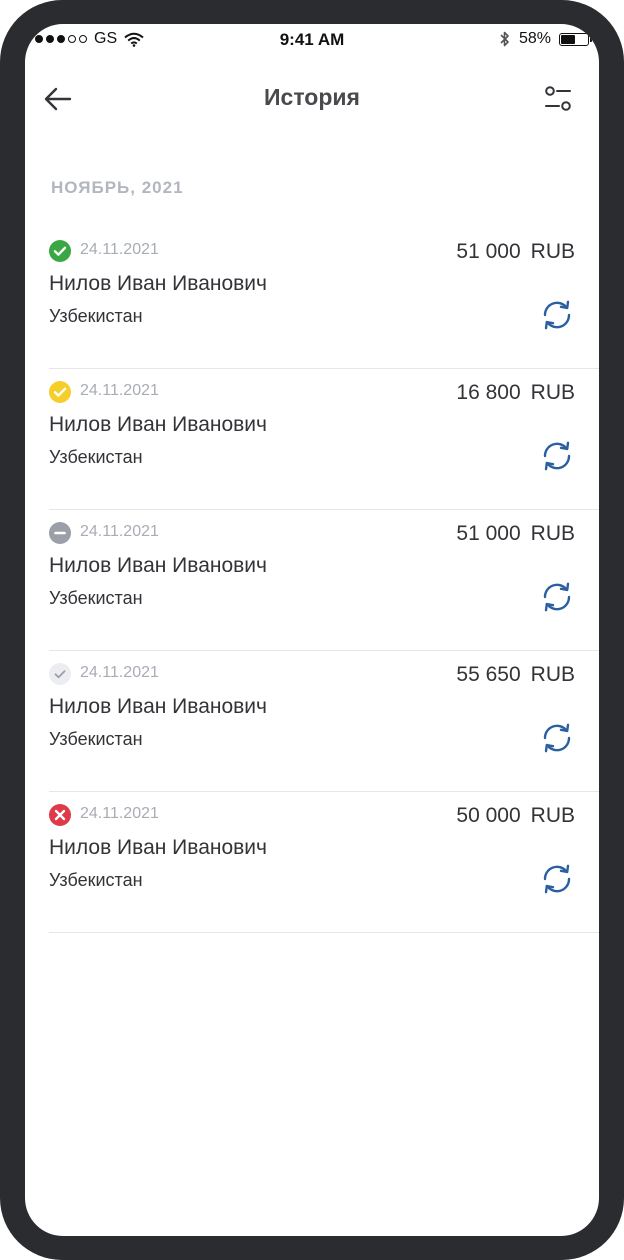  I want to click on battery-fill, so click(568, 39).